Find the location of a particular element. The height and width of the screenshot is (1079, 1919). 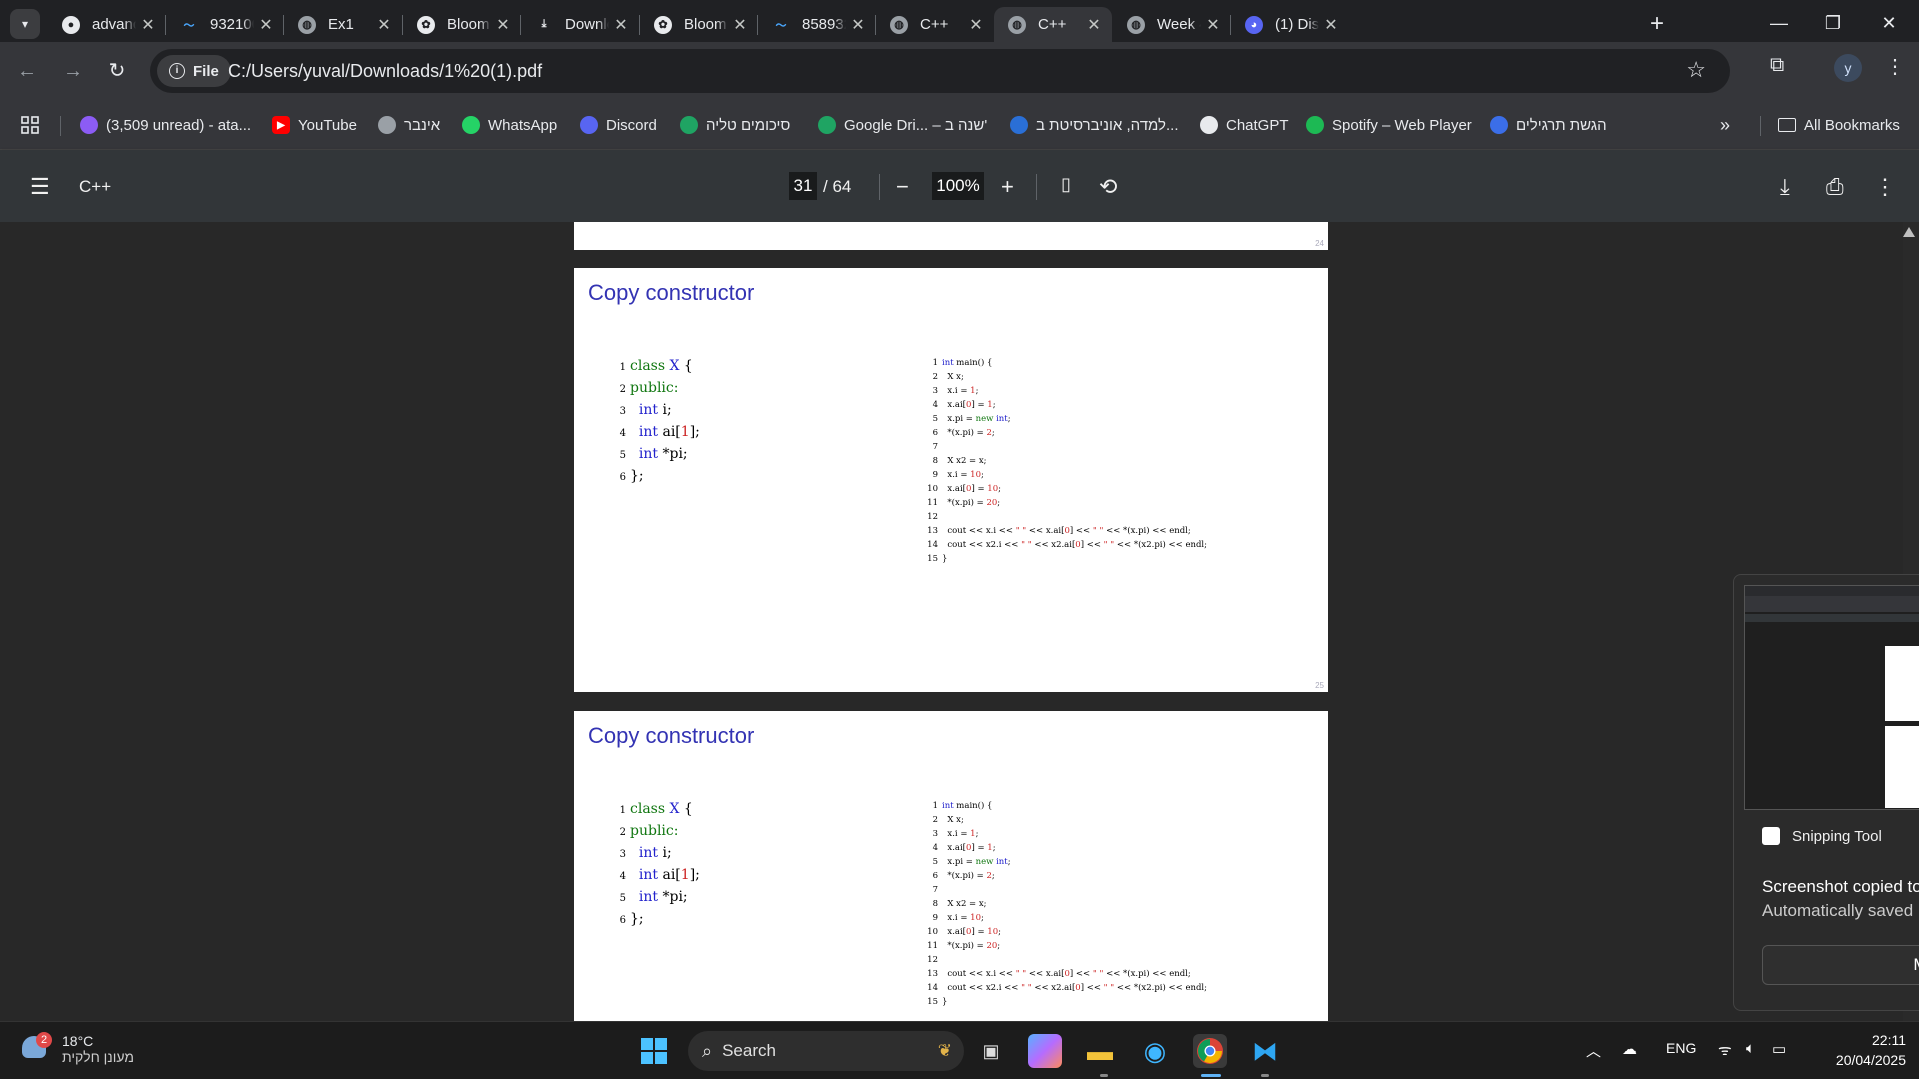

battery-icon: ▭ is located at coordinates (1779, 1049).